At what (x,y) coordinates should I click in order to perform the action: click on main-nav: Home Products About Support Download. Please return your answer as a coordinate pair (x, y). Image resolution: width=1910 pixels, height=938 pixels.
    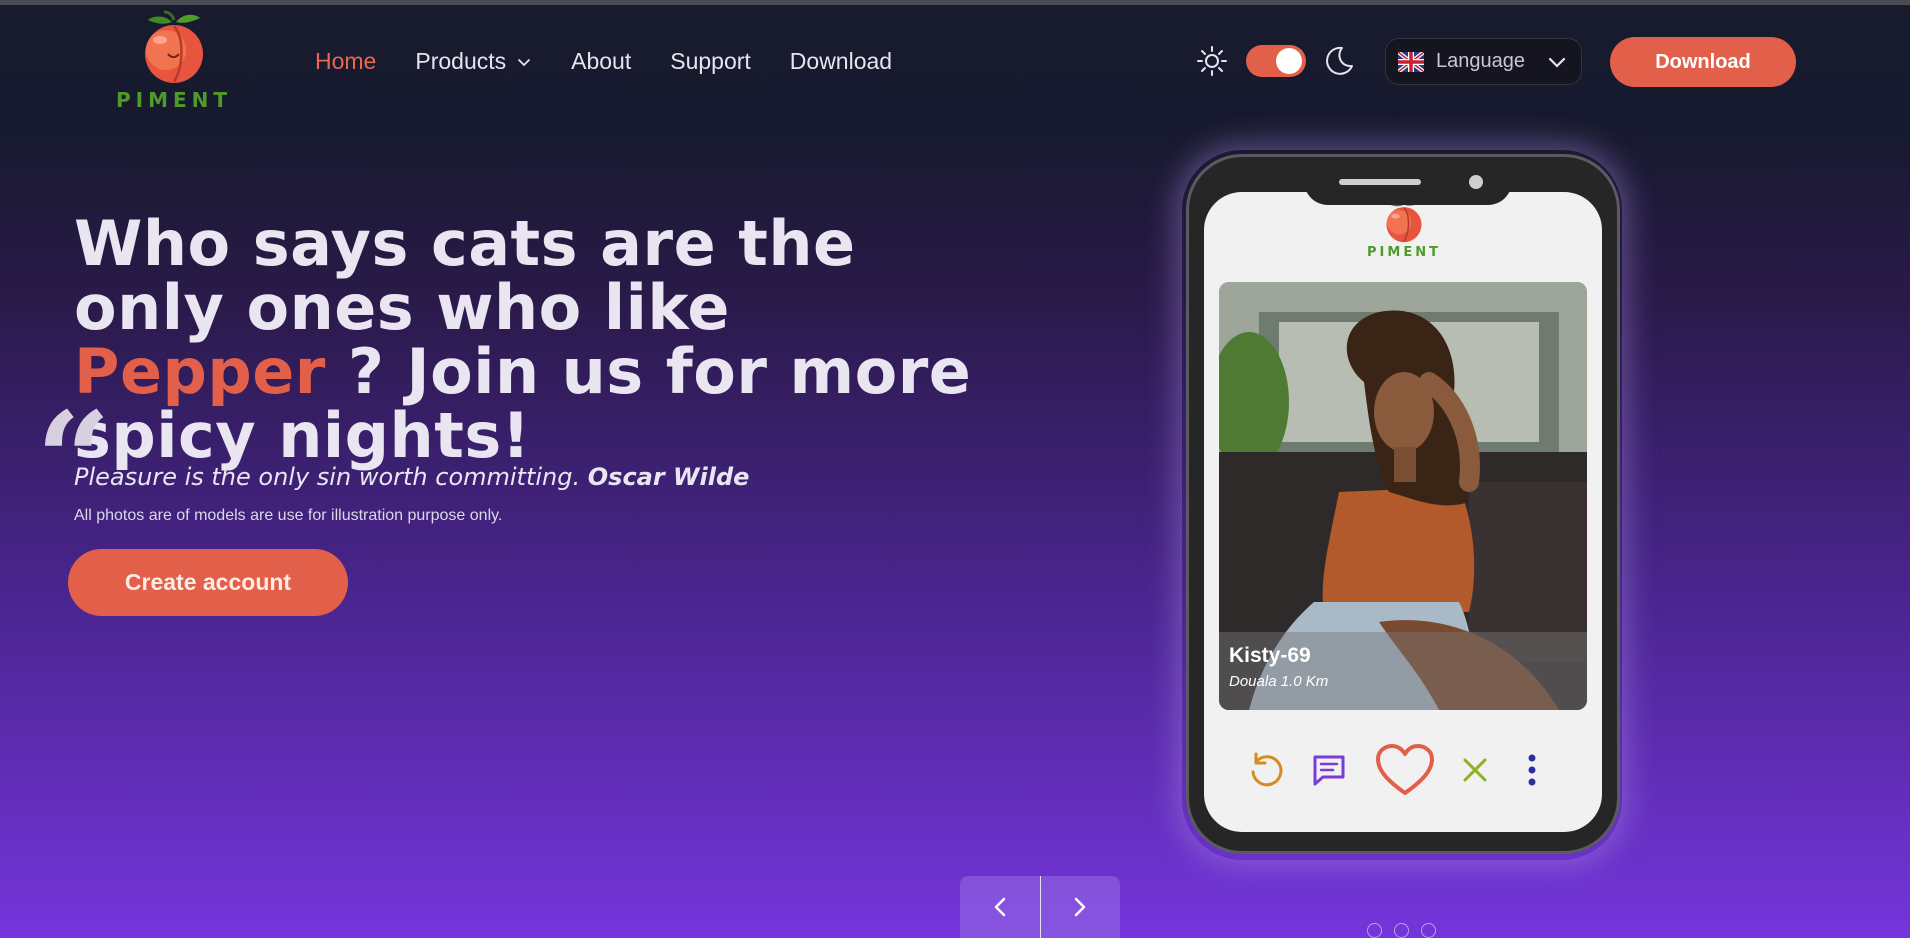
    Looking at the image, I should click on (623, 61).